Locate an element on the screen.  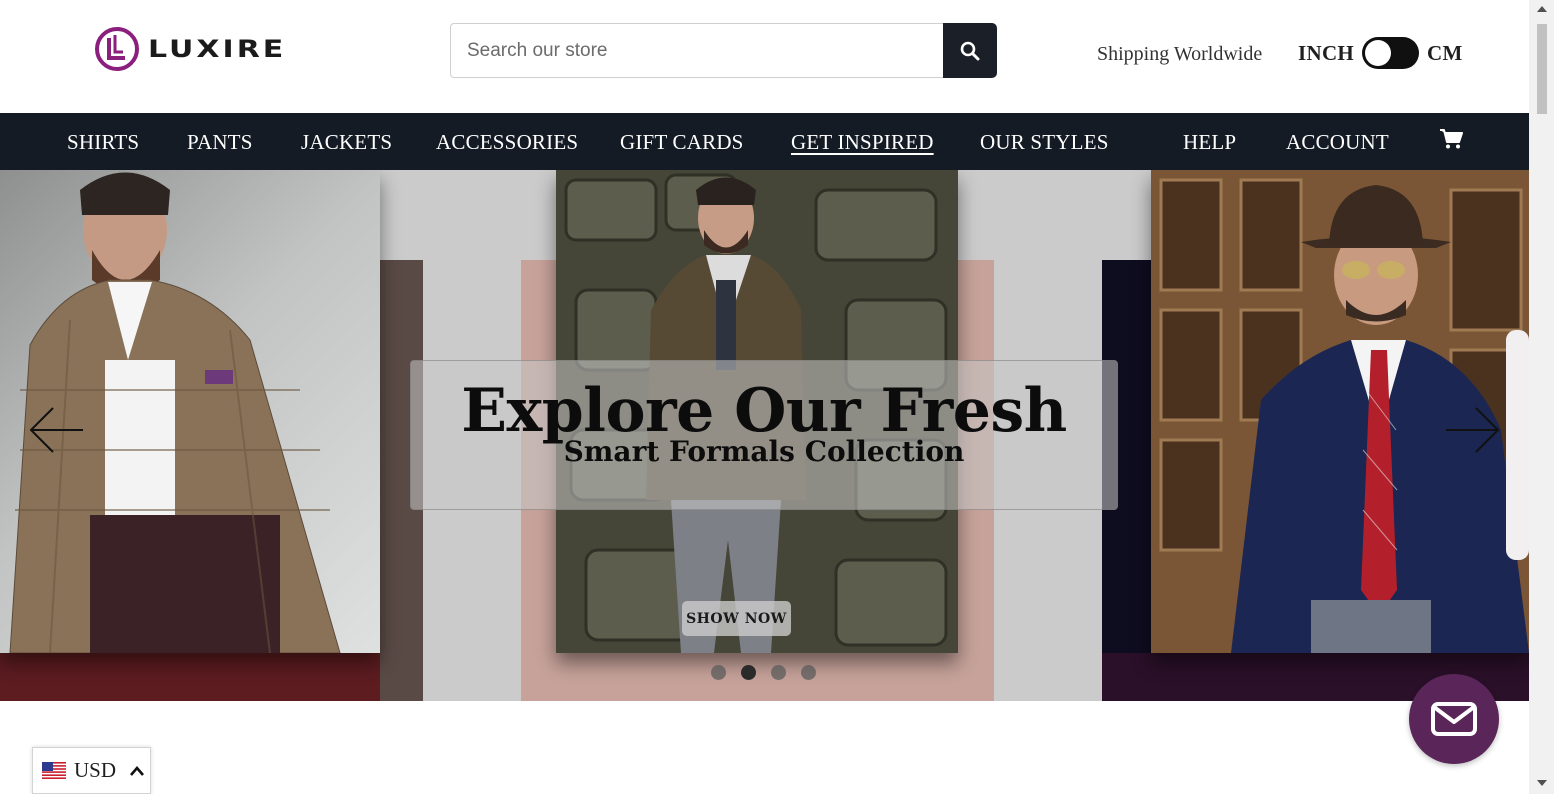
carousel-prev-button is located at coordinates (56, 432).